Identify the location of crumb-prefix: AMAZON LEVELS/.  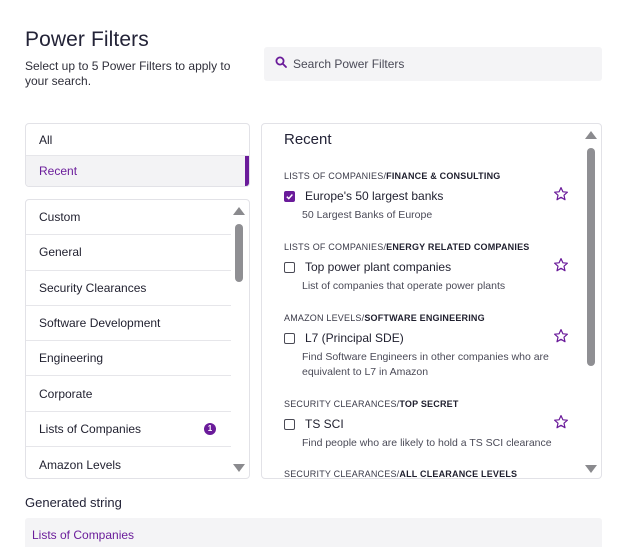
(324, 318).